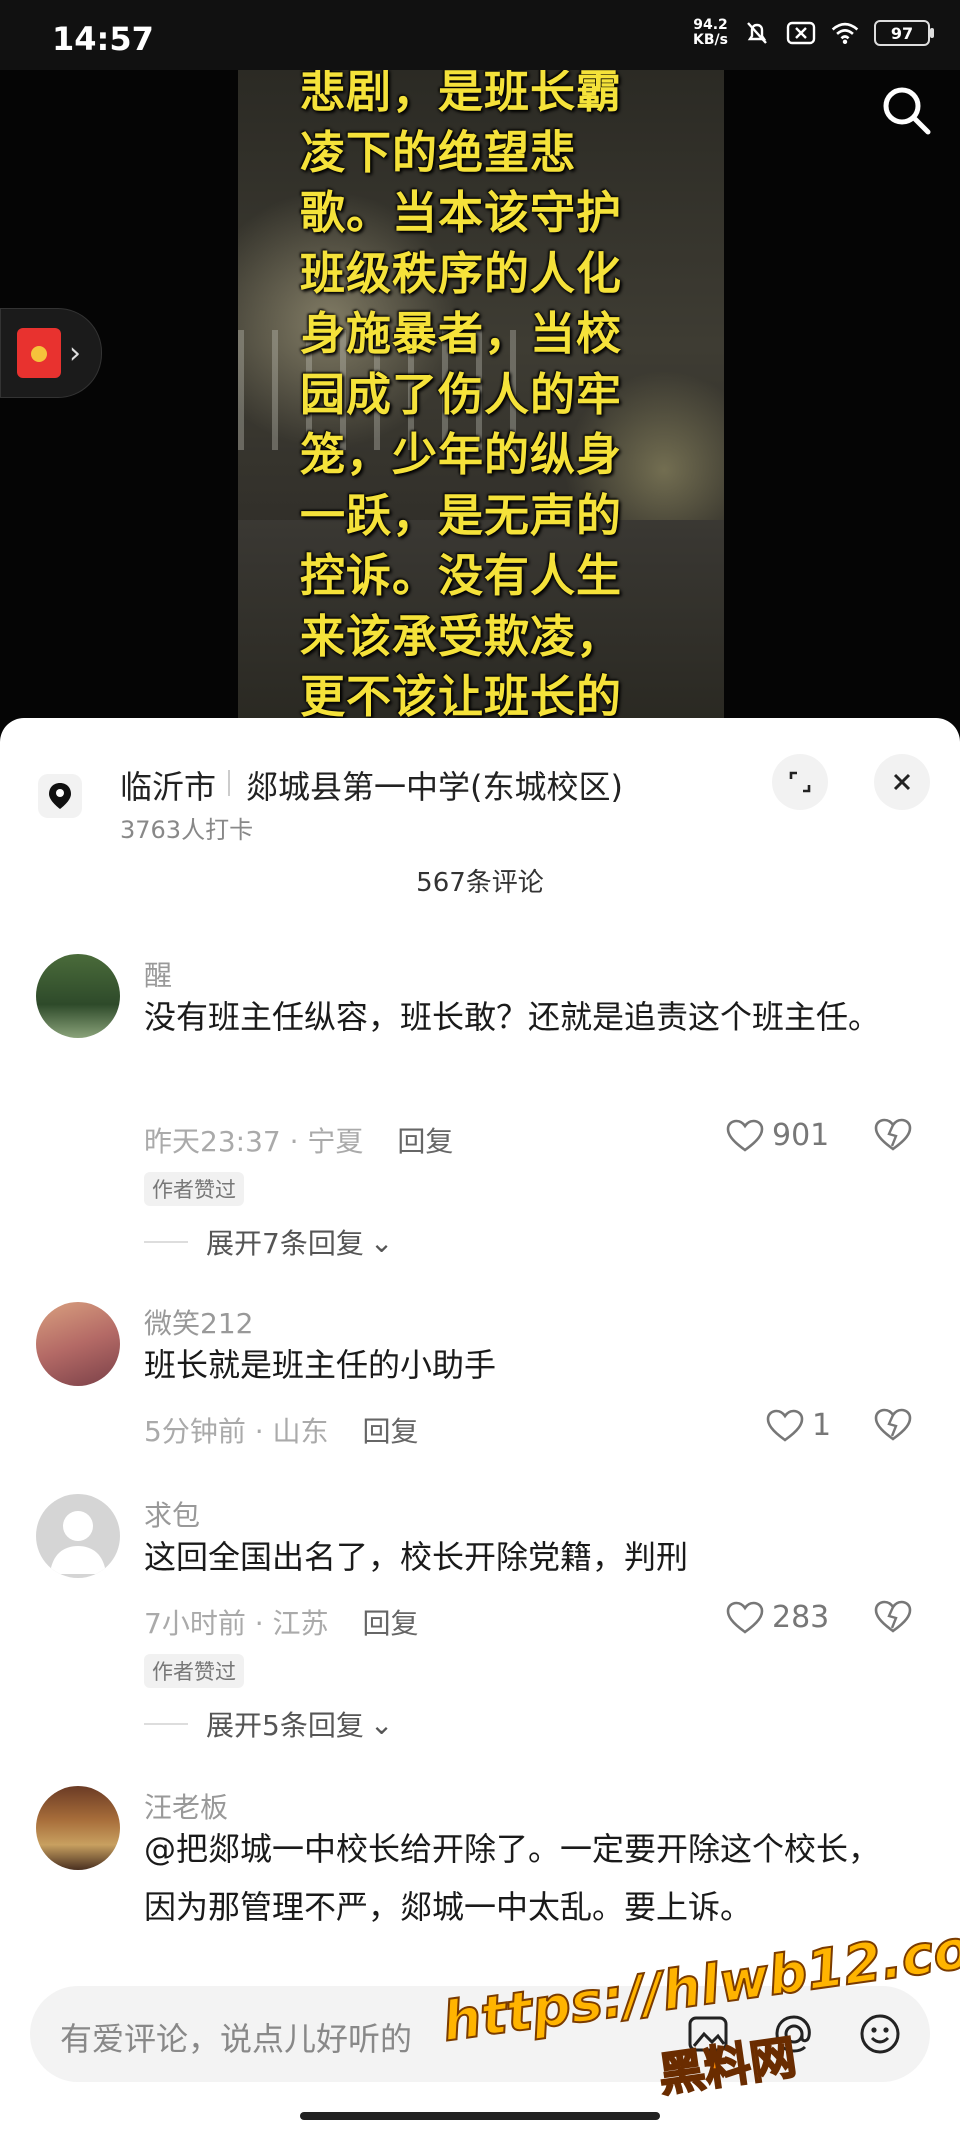  What do you see at coordinates (906, 110) in the screenshot?
I see `search-icon` at bounding box center [906, 110].